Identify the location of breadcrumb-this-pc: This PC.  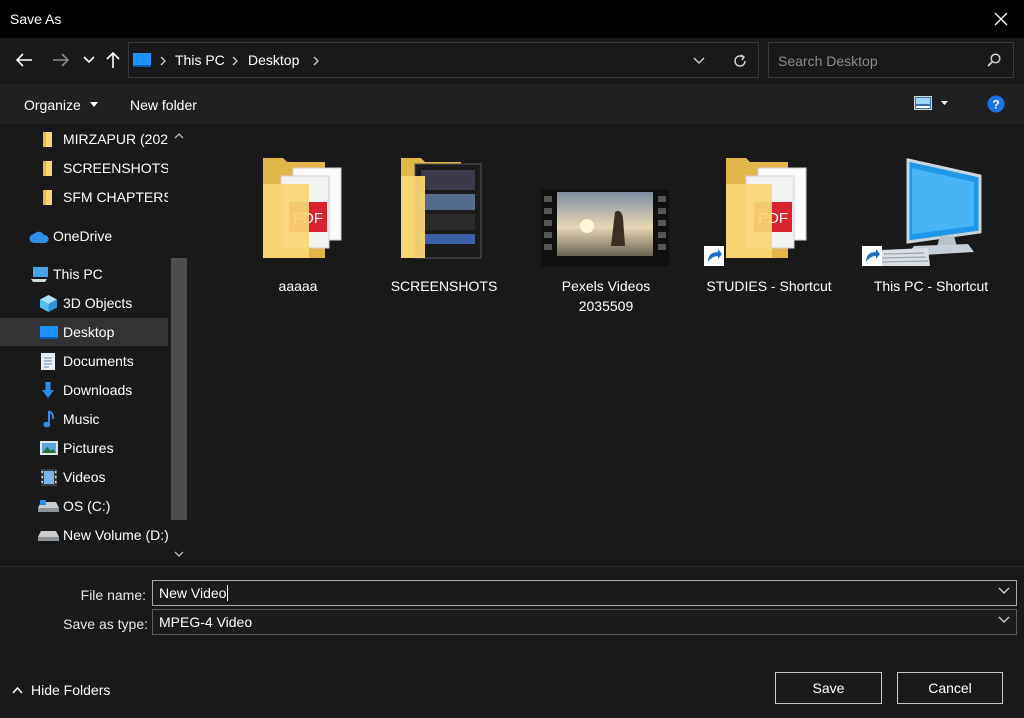
(200, 60).